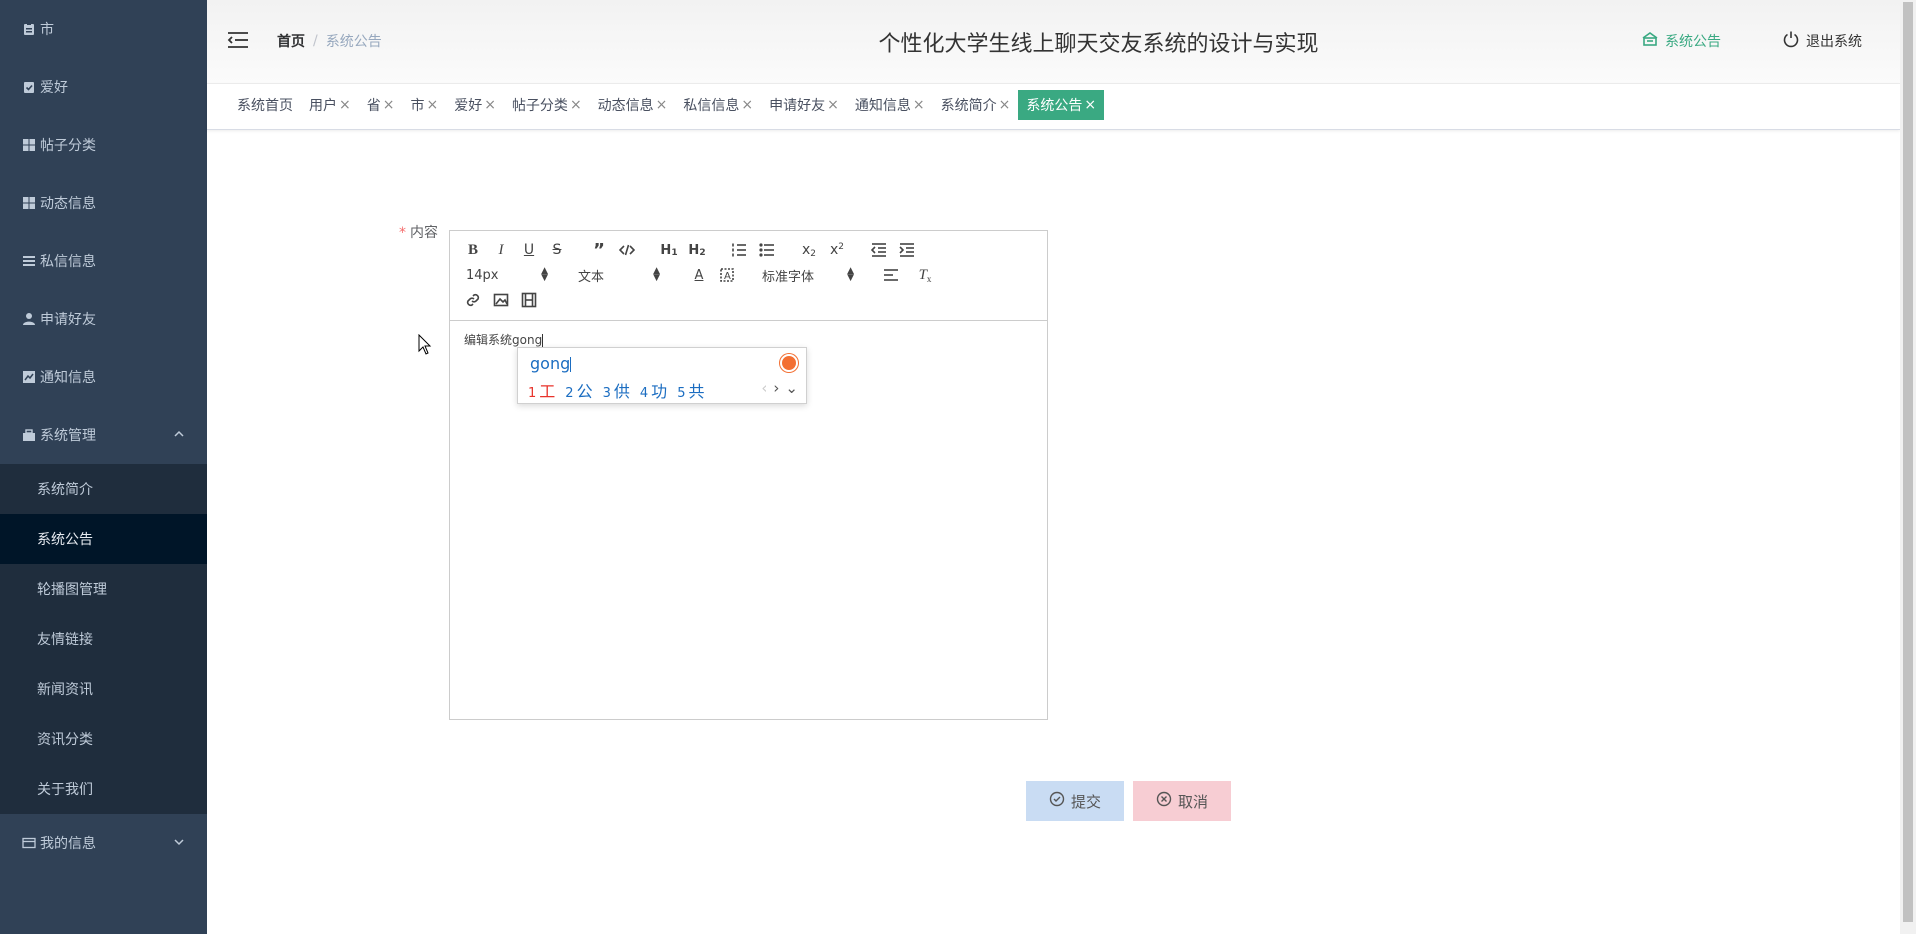 The height and width of the screenshot is (934, 1916). What do you see at coordinates (103, 589) in the screenshot?
I see `sidebar-subitem-carousel: 轮播图管理` at bounding box center [103, 589].